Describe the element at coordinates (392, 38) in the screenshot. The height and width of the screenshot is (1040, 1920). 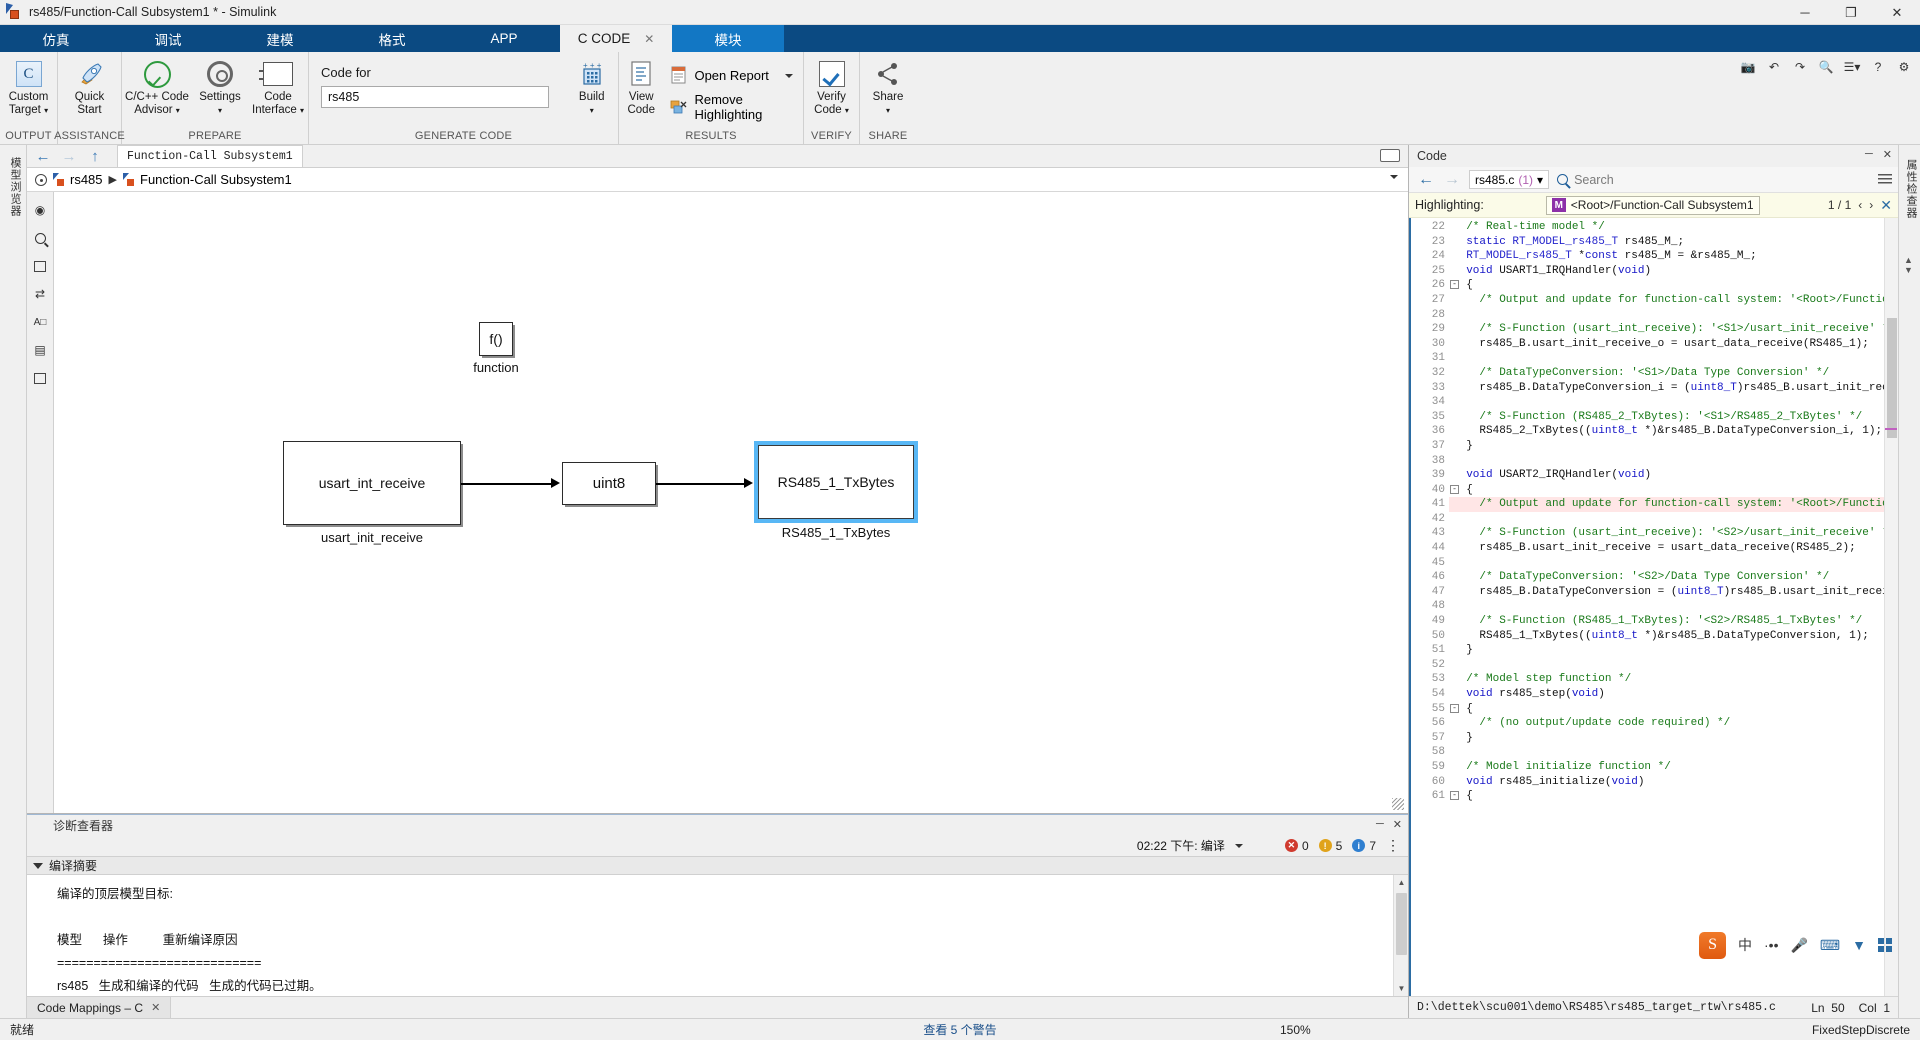
I see `tab-format: 格式` at that location.